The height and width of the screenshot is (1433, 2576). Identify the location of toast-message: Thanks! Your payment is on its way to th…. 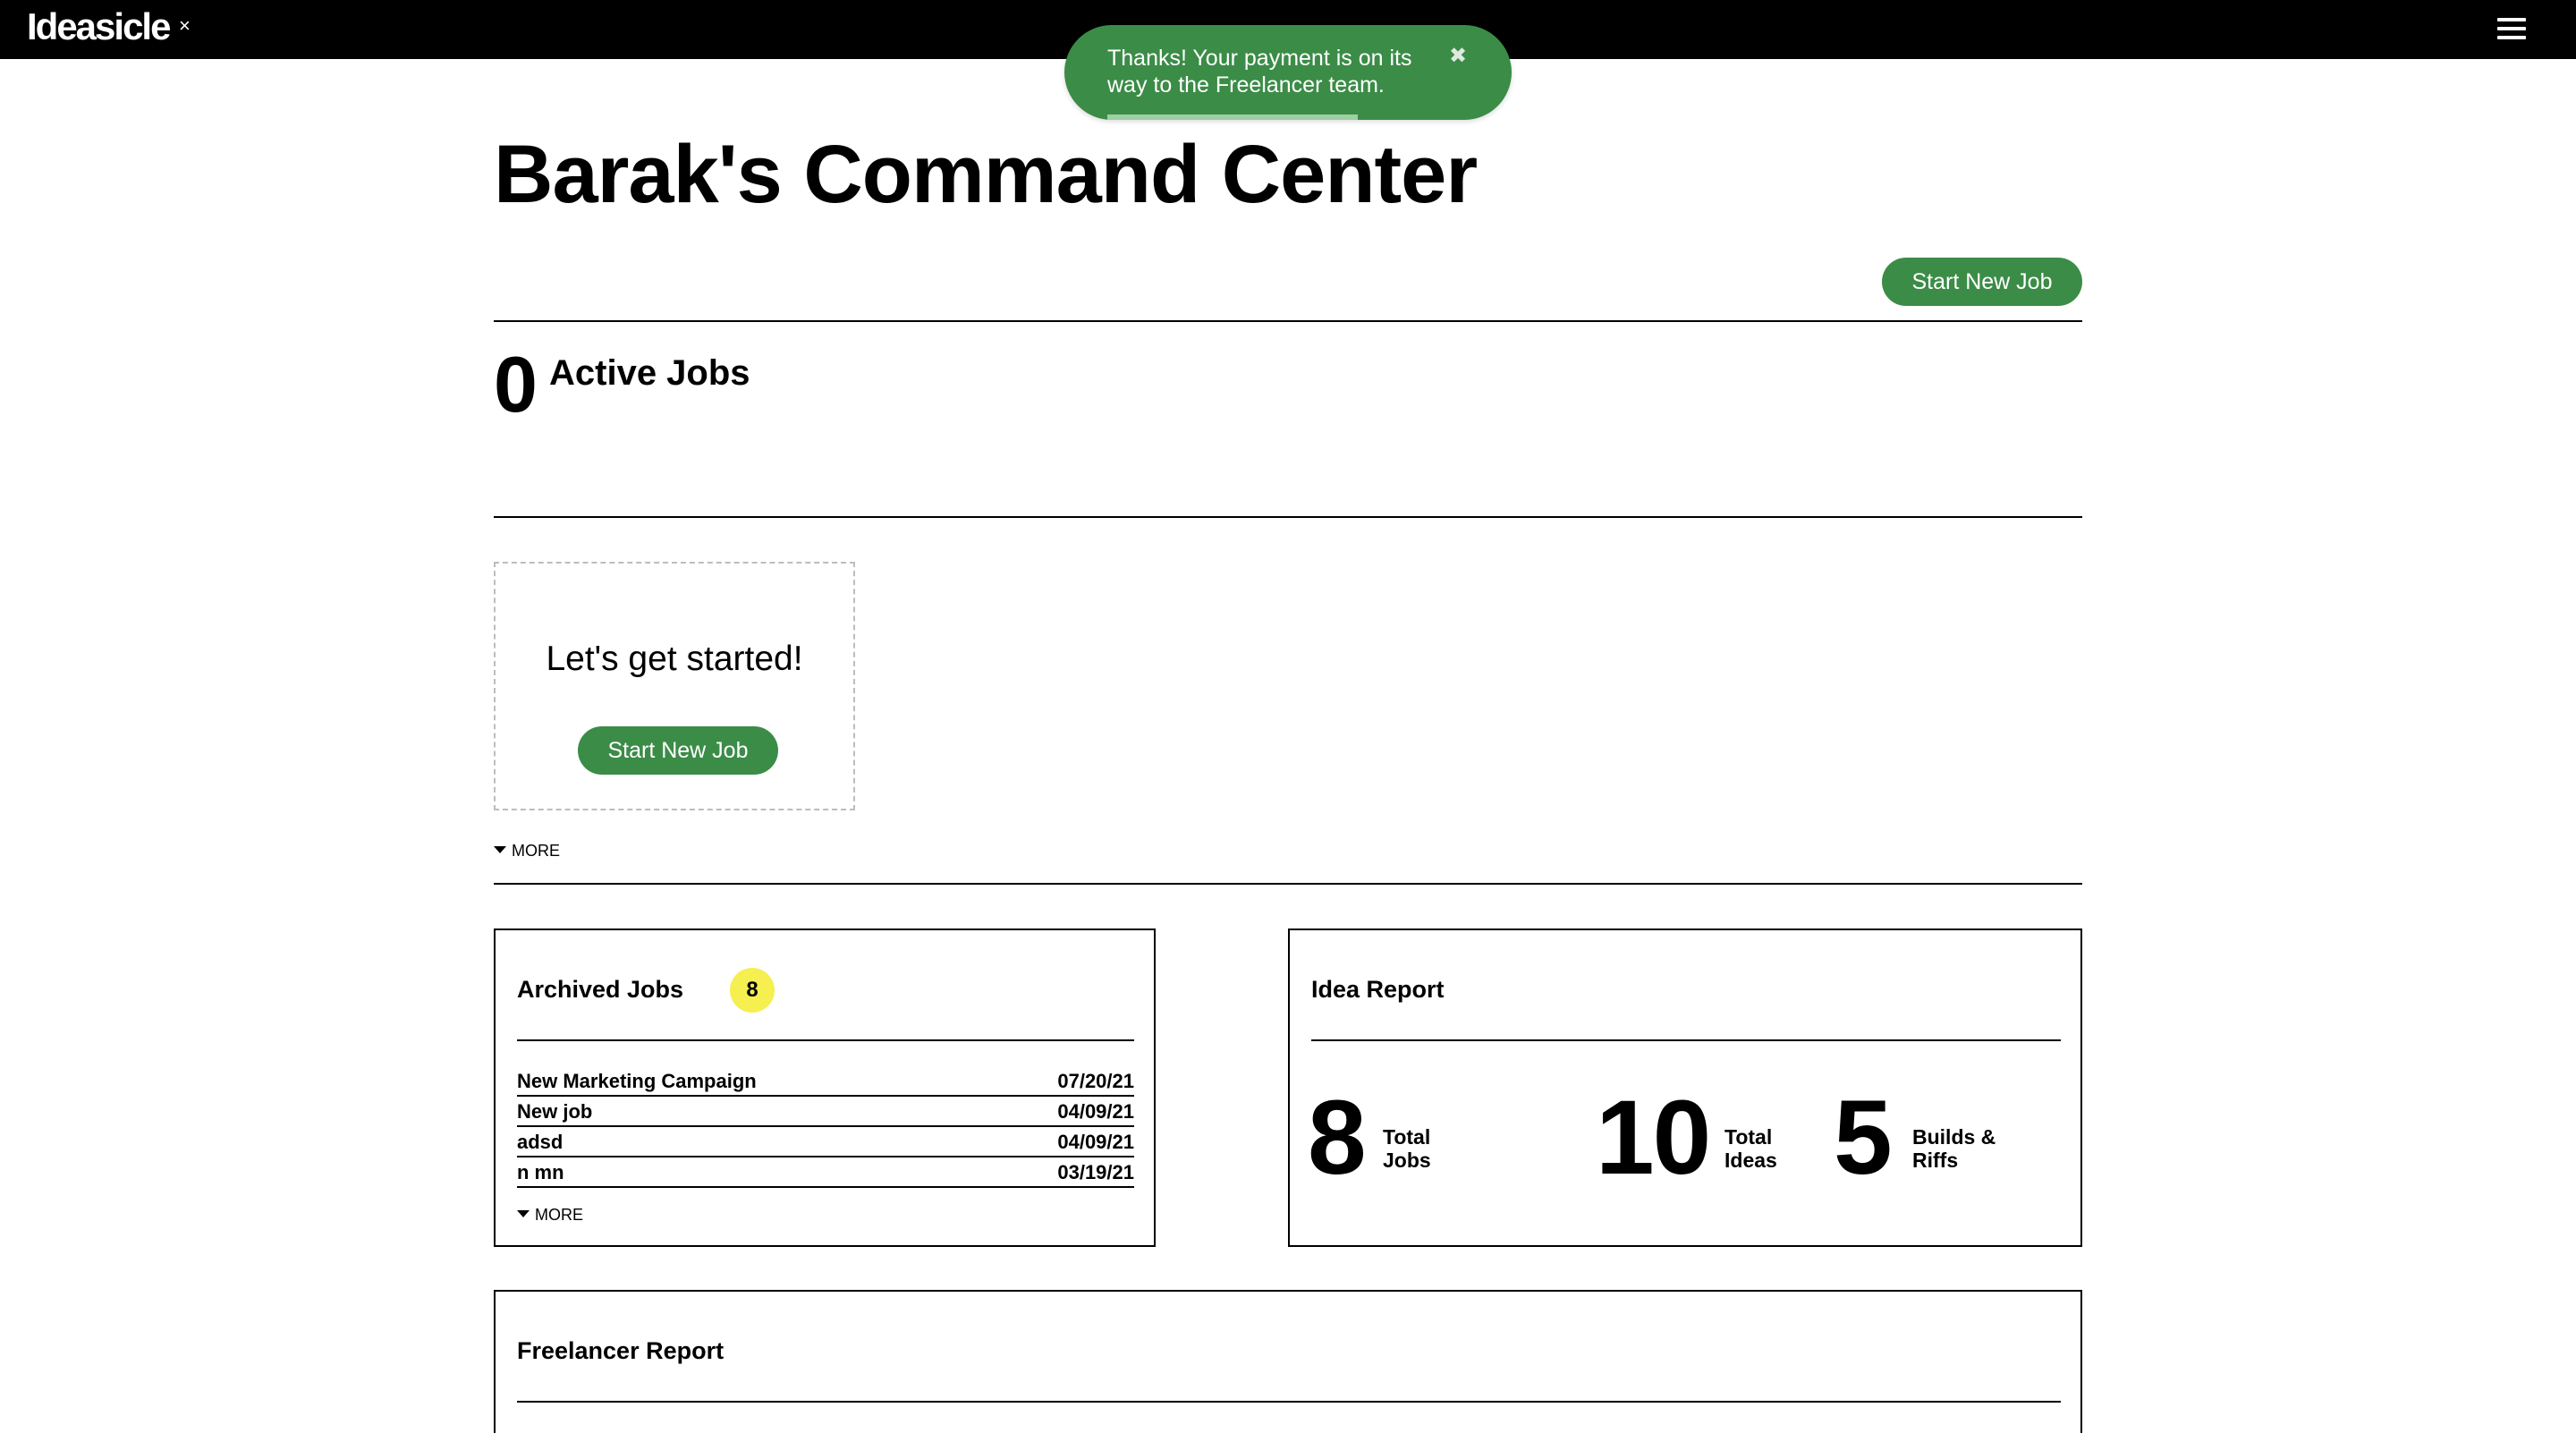
(1259, 72).